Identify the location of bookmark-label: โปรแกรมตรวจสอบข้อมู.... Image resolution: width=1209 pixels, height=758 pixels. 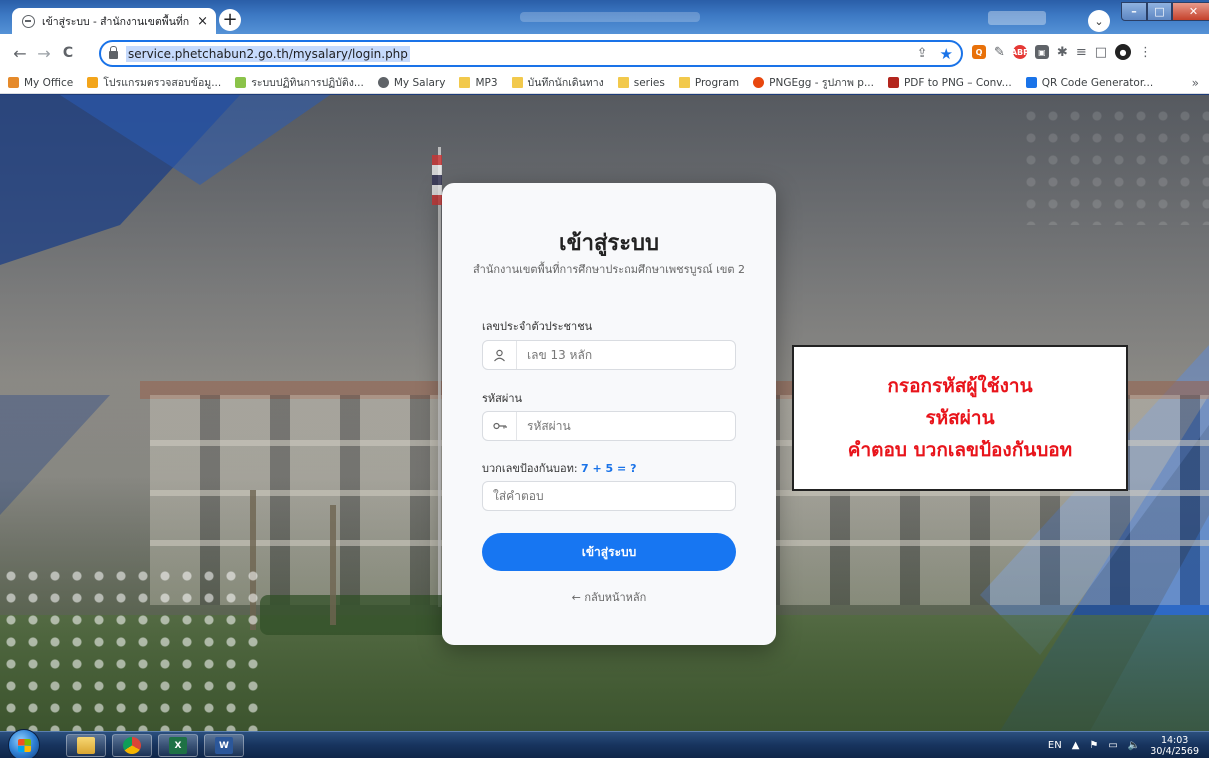
(162, 83).